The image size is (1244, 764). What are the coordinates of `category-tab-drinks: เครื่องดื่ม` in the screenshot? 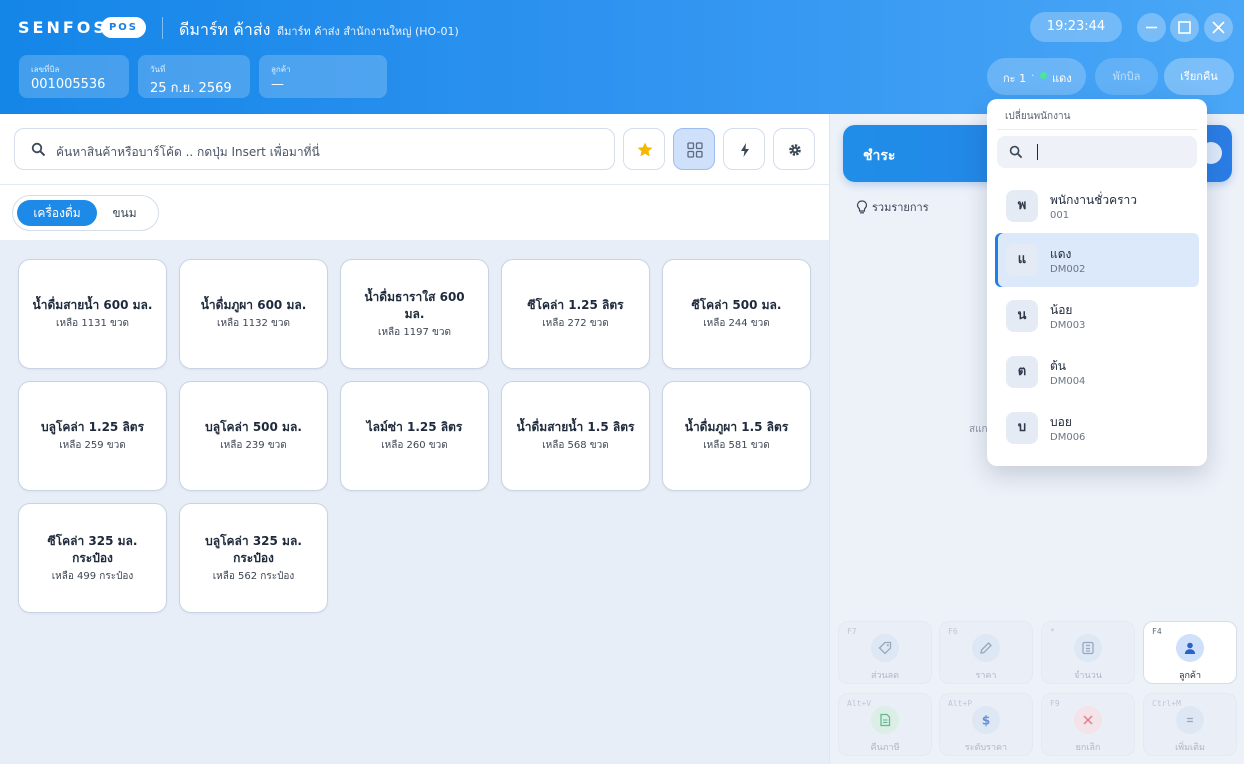 It's located at (57, 213).